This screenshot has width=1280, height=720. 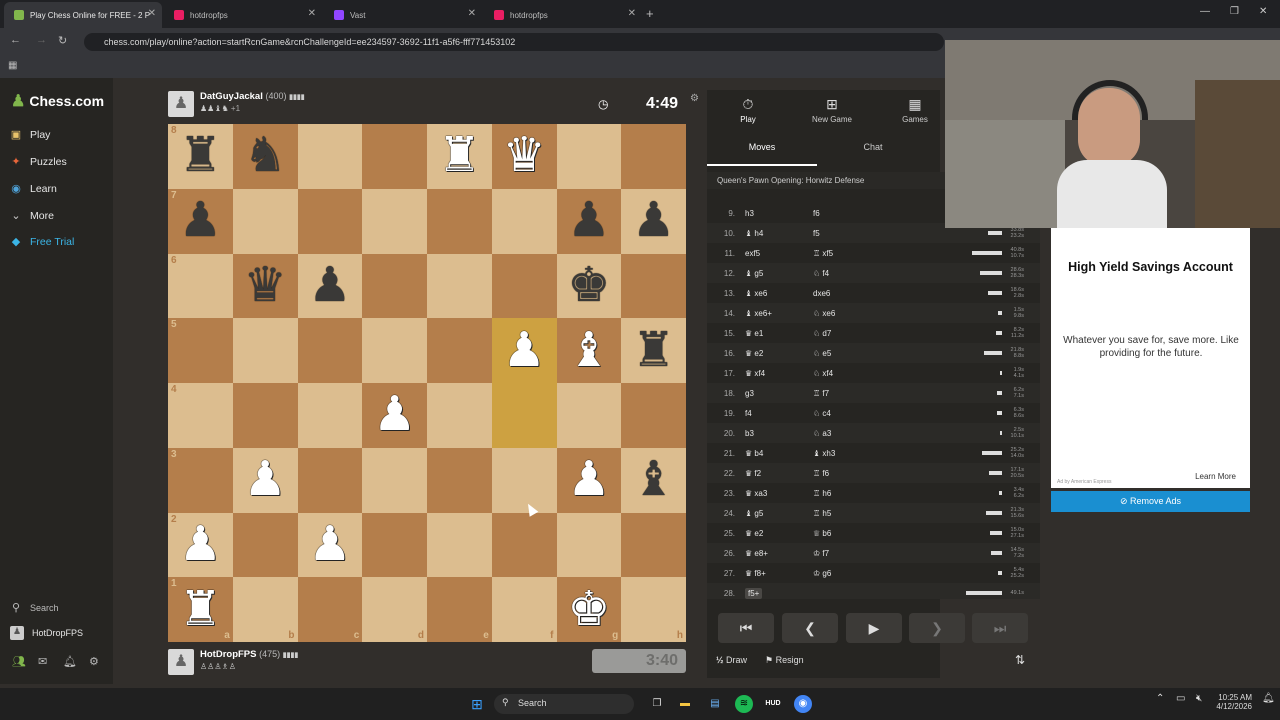 What do you see at coordinates (330, 156) in the screenshot?
I see `square-c8` at bounding box center [330, 156].